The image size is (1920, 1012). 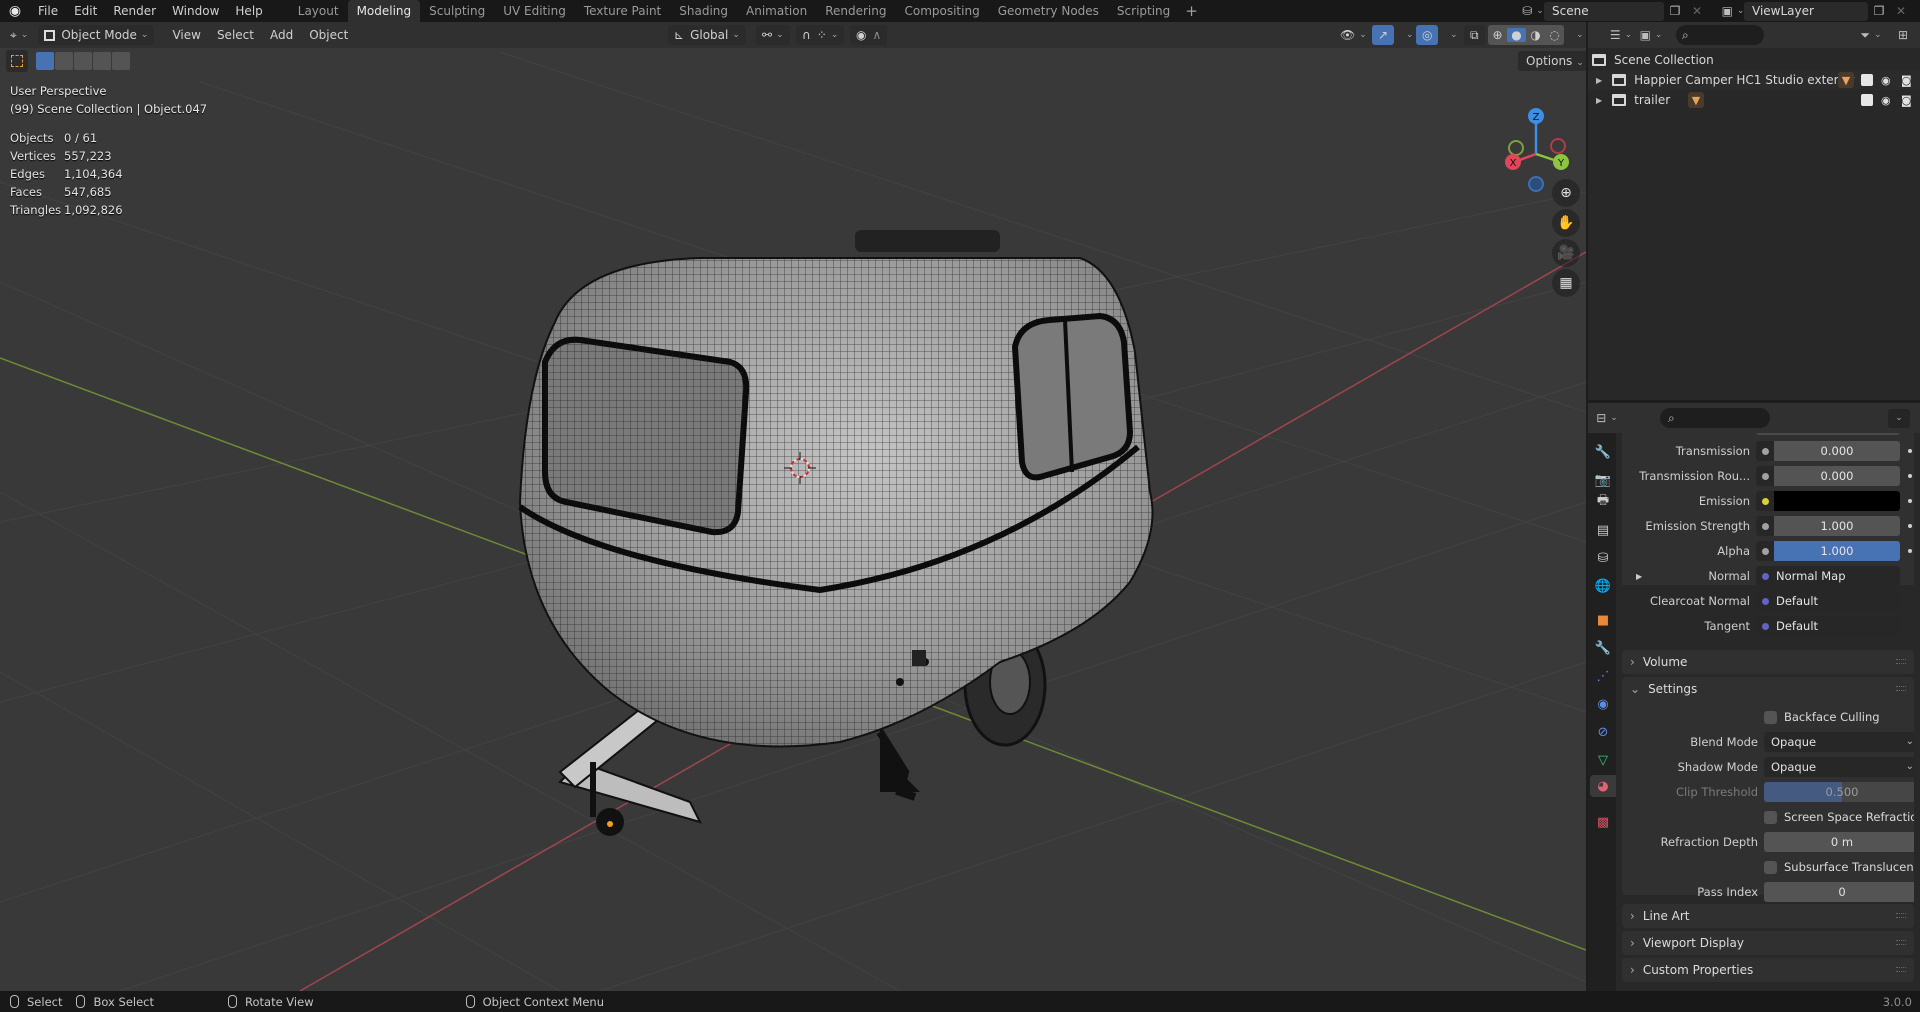 I want to click on line-art-panel-header: › Line Art, so click(x=1659, y=916).